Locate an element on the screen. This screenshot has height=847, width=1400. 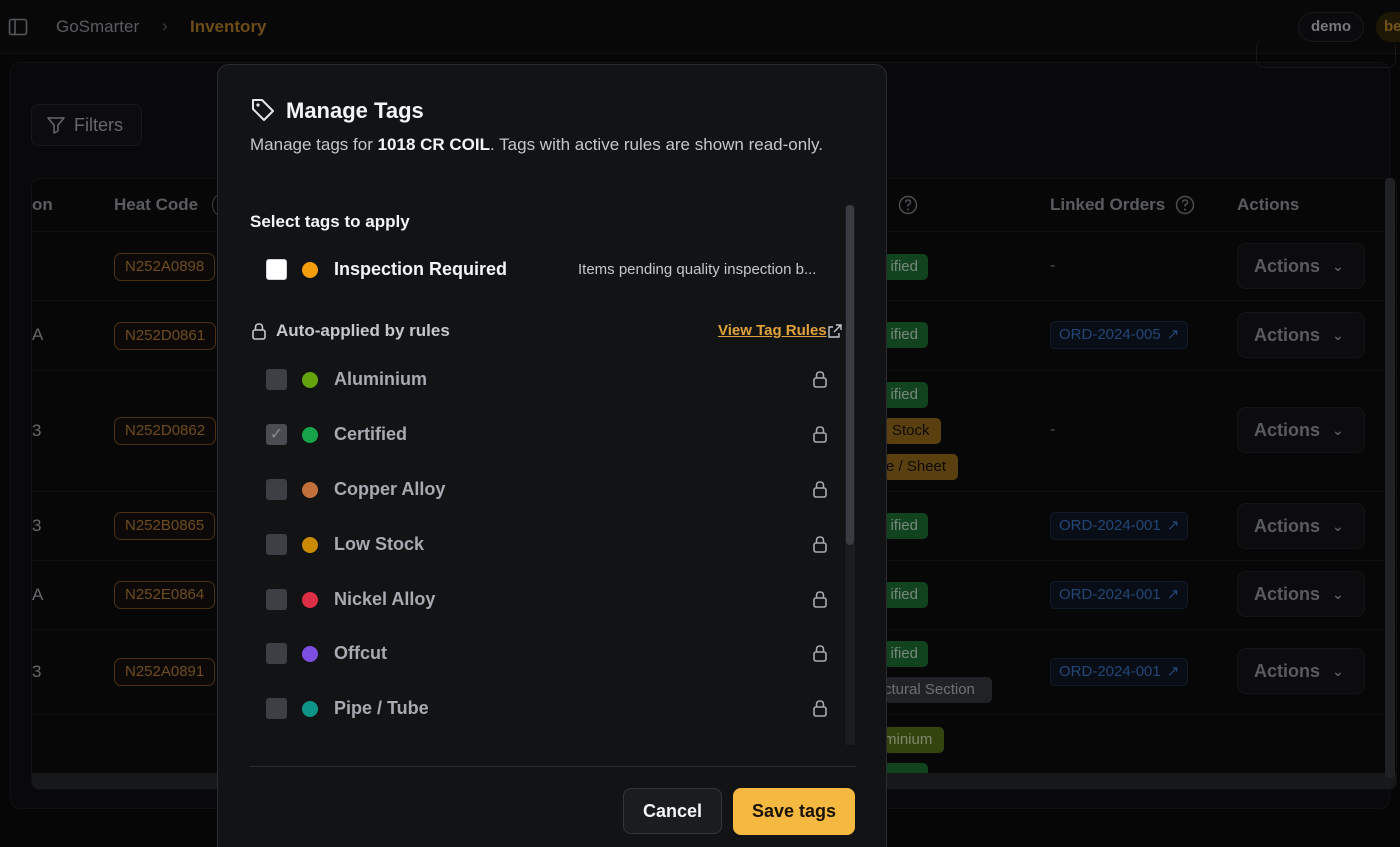
auto-applied-heading: Auto-applied by rules is located at coordinates (363, 330).